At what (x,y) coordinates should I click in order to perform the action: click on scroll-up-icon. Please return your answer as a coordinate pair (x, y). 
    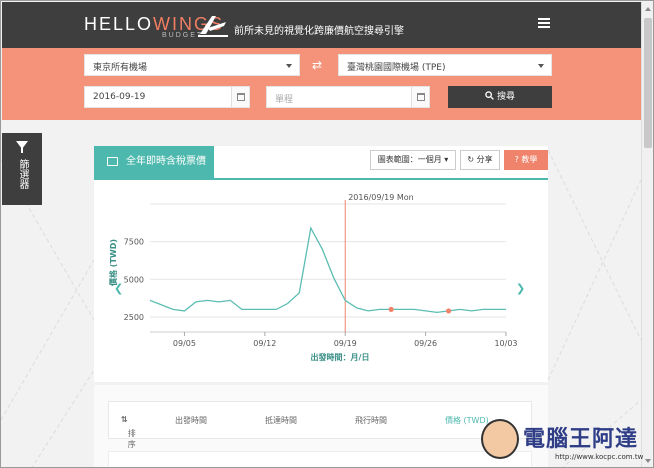
    Looking at the image, I should click on (648, 9).